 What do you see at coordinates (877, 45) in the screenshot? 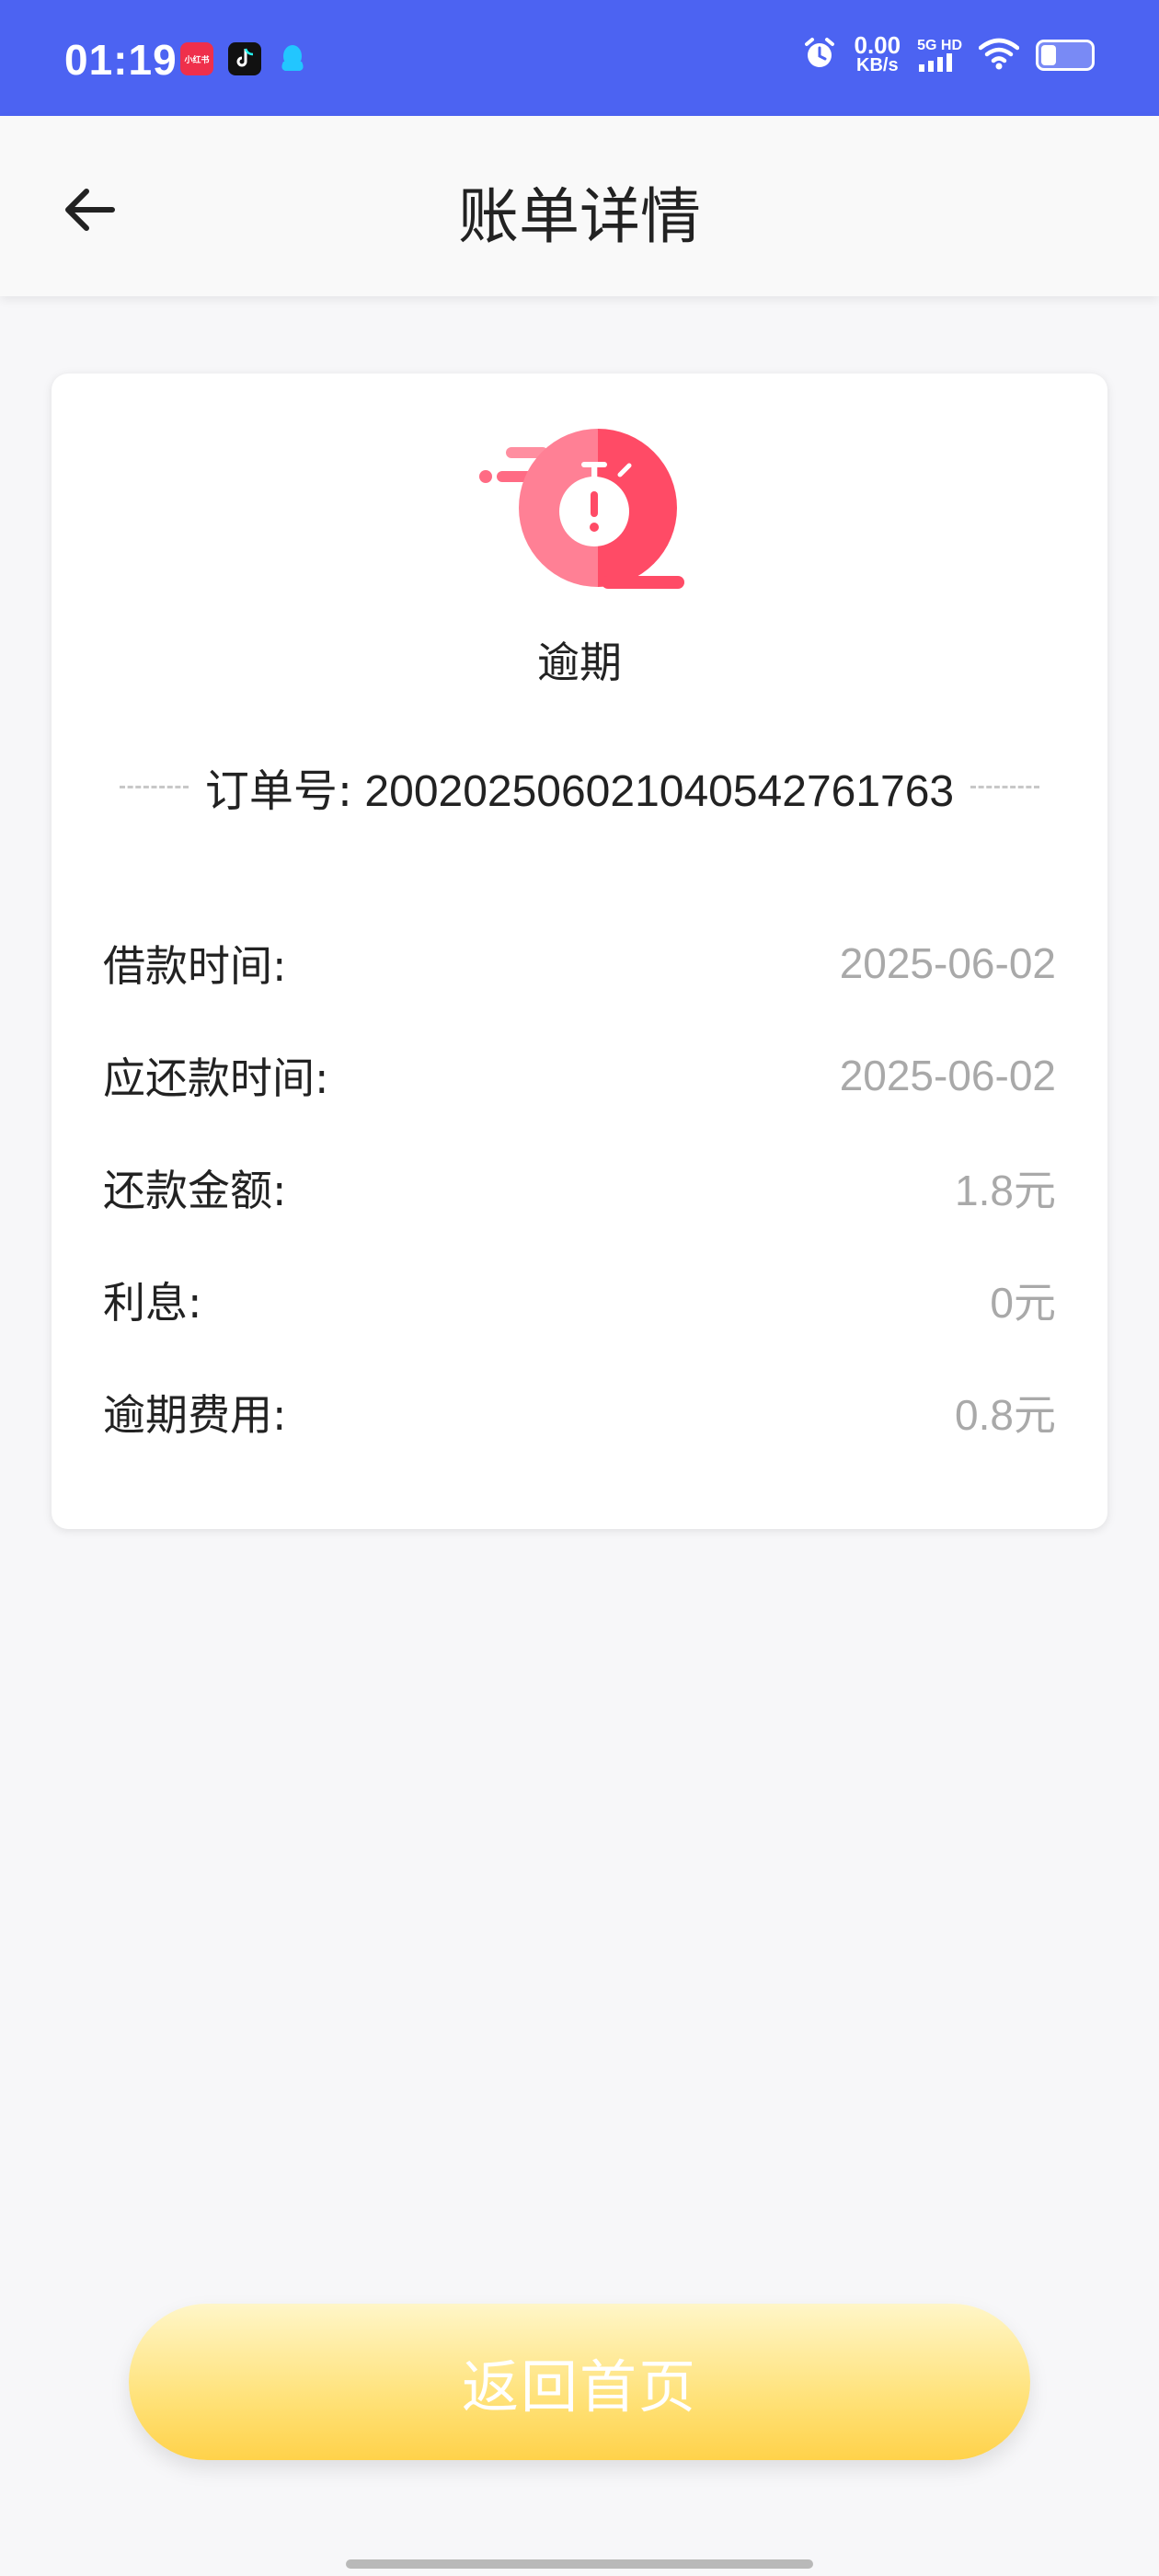
I see `network-speed-value: 0.00` at bounding box center [877, 45].